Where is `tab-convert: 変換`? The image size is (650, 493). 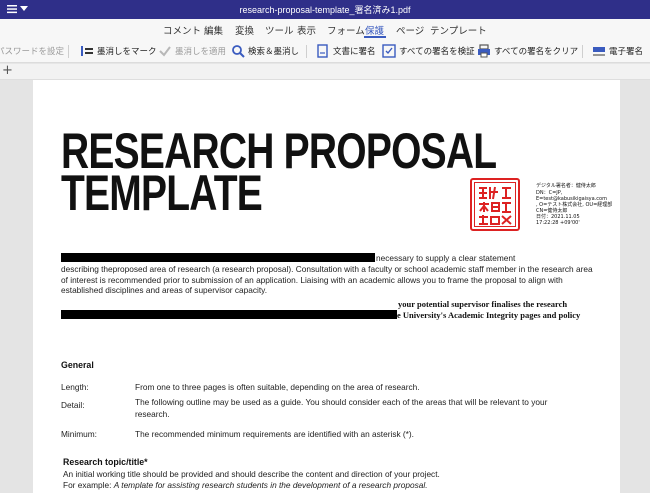
tab-convert: 変換 is located at coordinates (244, 30).